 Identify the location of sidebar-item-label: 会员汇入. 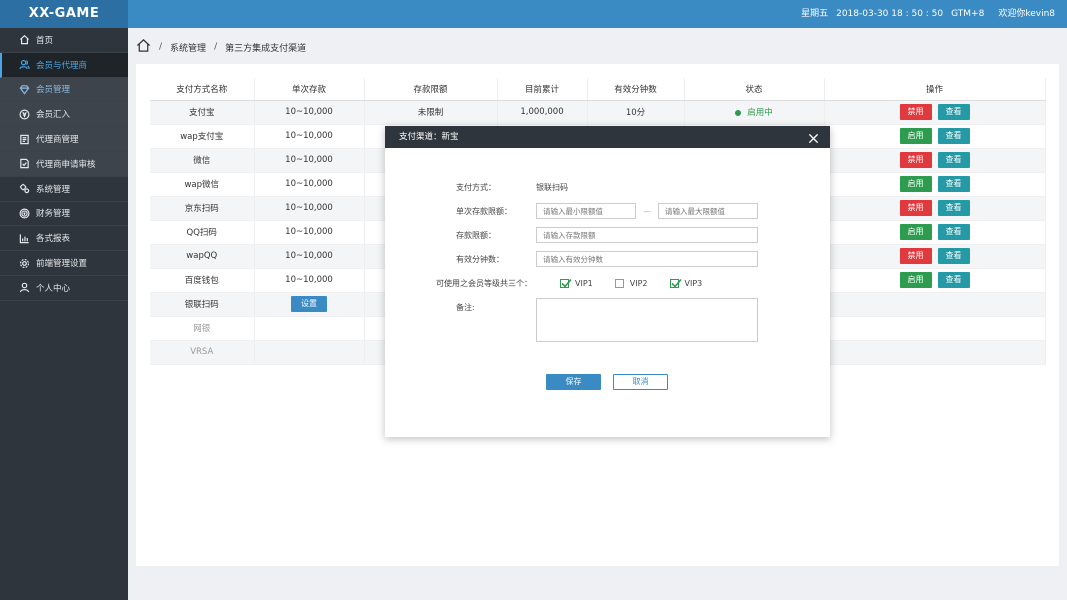
(53, 115).